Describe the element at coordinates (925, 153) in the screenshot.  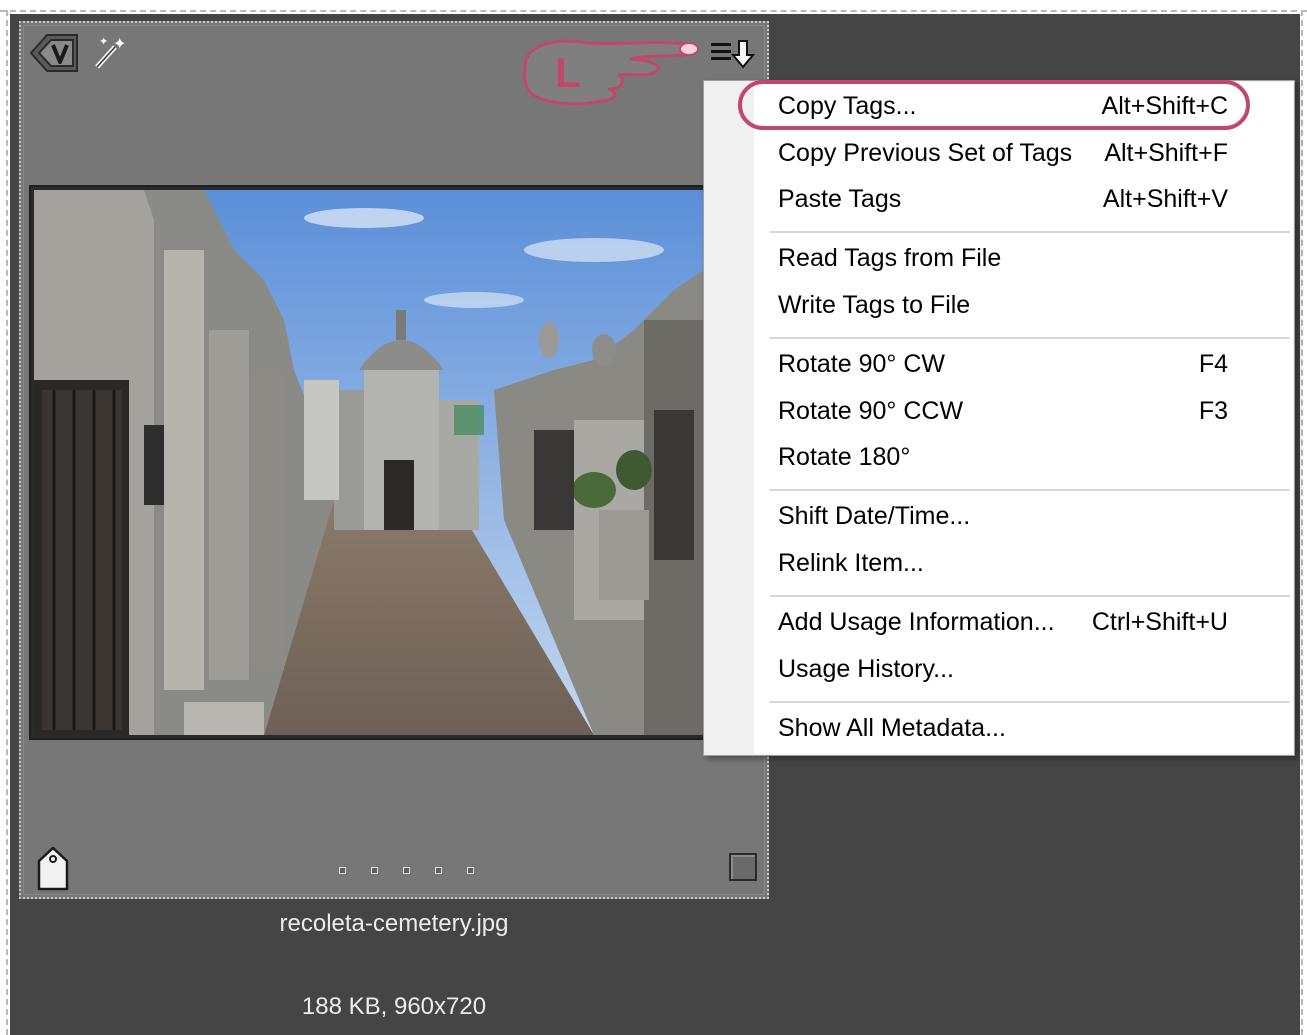
I see `menu-item-label: Copy Previous Set of Tags` at that location.